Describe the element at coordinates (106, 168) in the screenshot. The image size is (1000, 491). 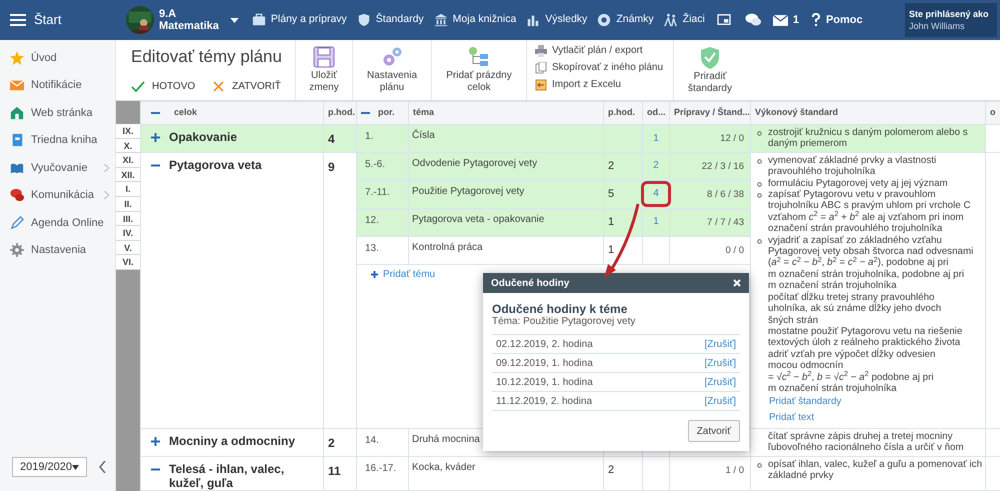
I see `chevron-right-icon` at that location.